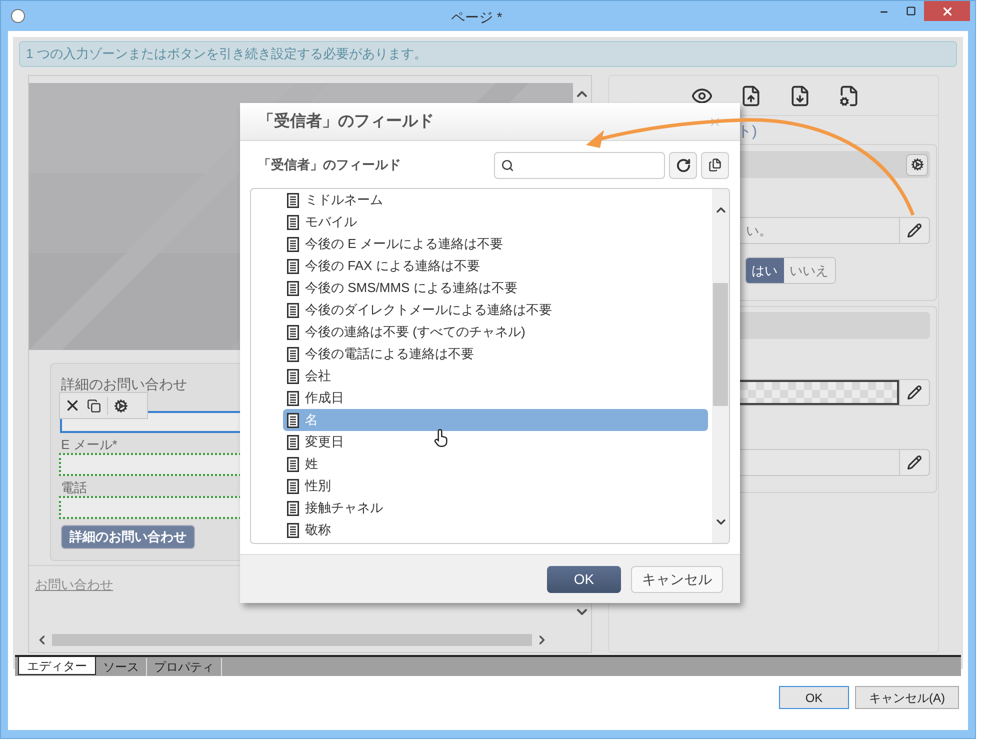  Describe the element at coordinates (497, 530) in the screenshot. I see `field-list-item: 敬称` at that location.